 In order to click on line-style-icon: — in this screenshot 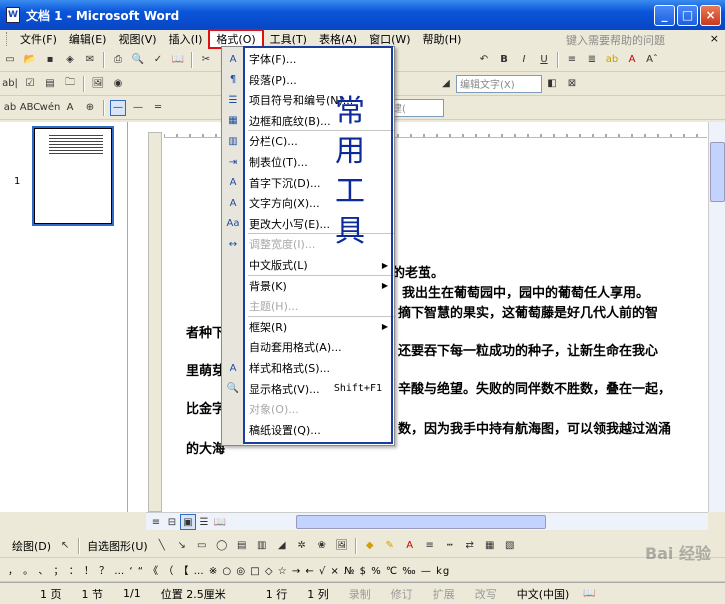, I will do `click(118, 107)`.